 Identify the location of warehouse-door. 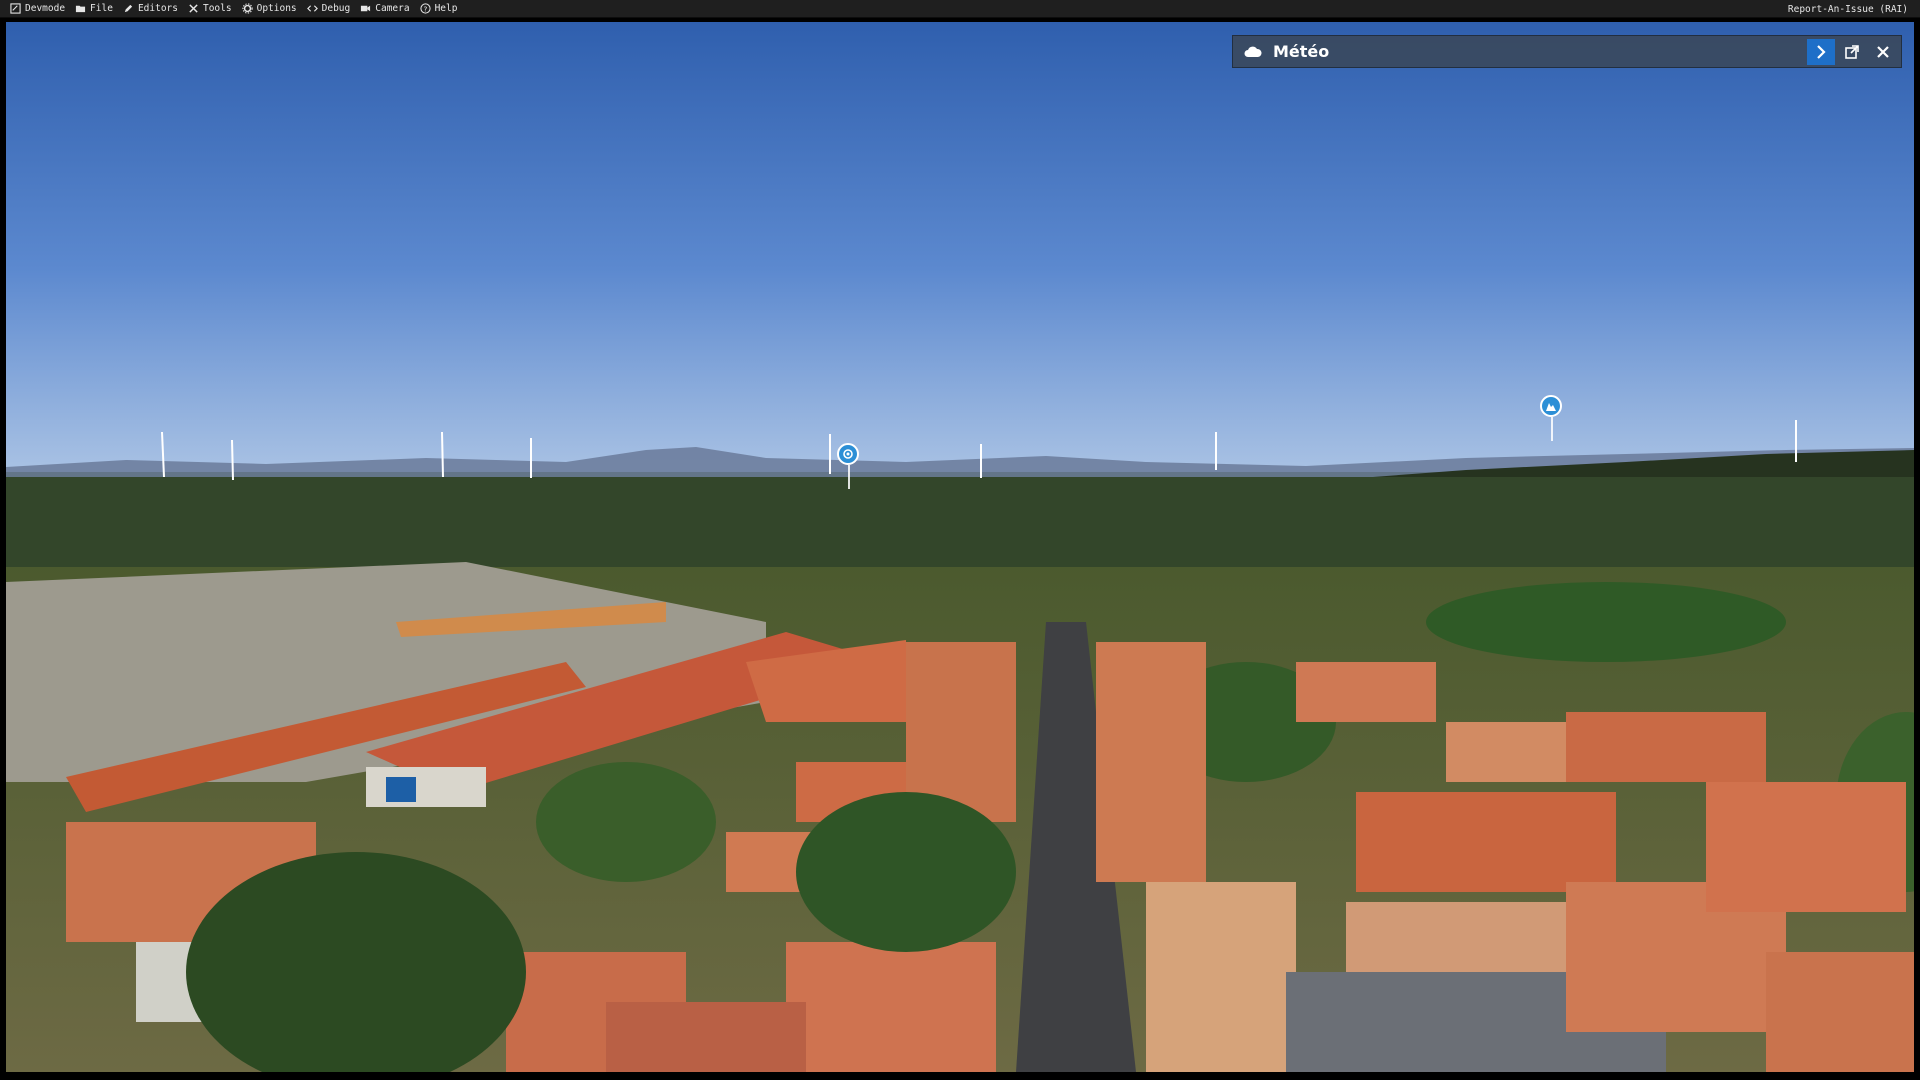
(401, 789).